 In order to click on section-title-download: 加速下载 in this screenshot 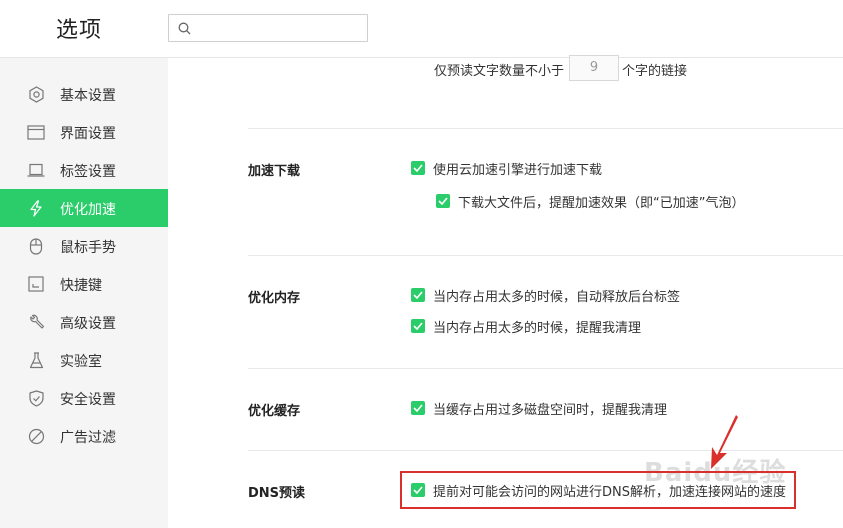, I will do `click(274, 171)`.